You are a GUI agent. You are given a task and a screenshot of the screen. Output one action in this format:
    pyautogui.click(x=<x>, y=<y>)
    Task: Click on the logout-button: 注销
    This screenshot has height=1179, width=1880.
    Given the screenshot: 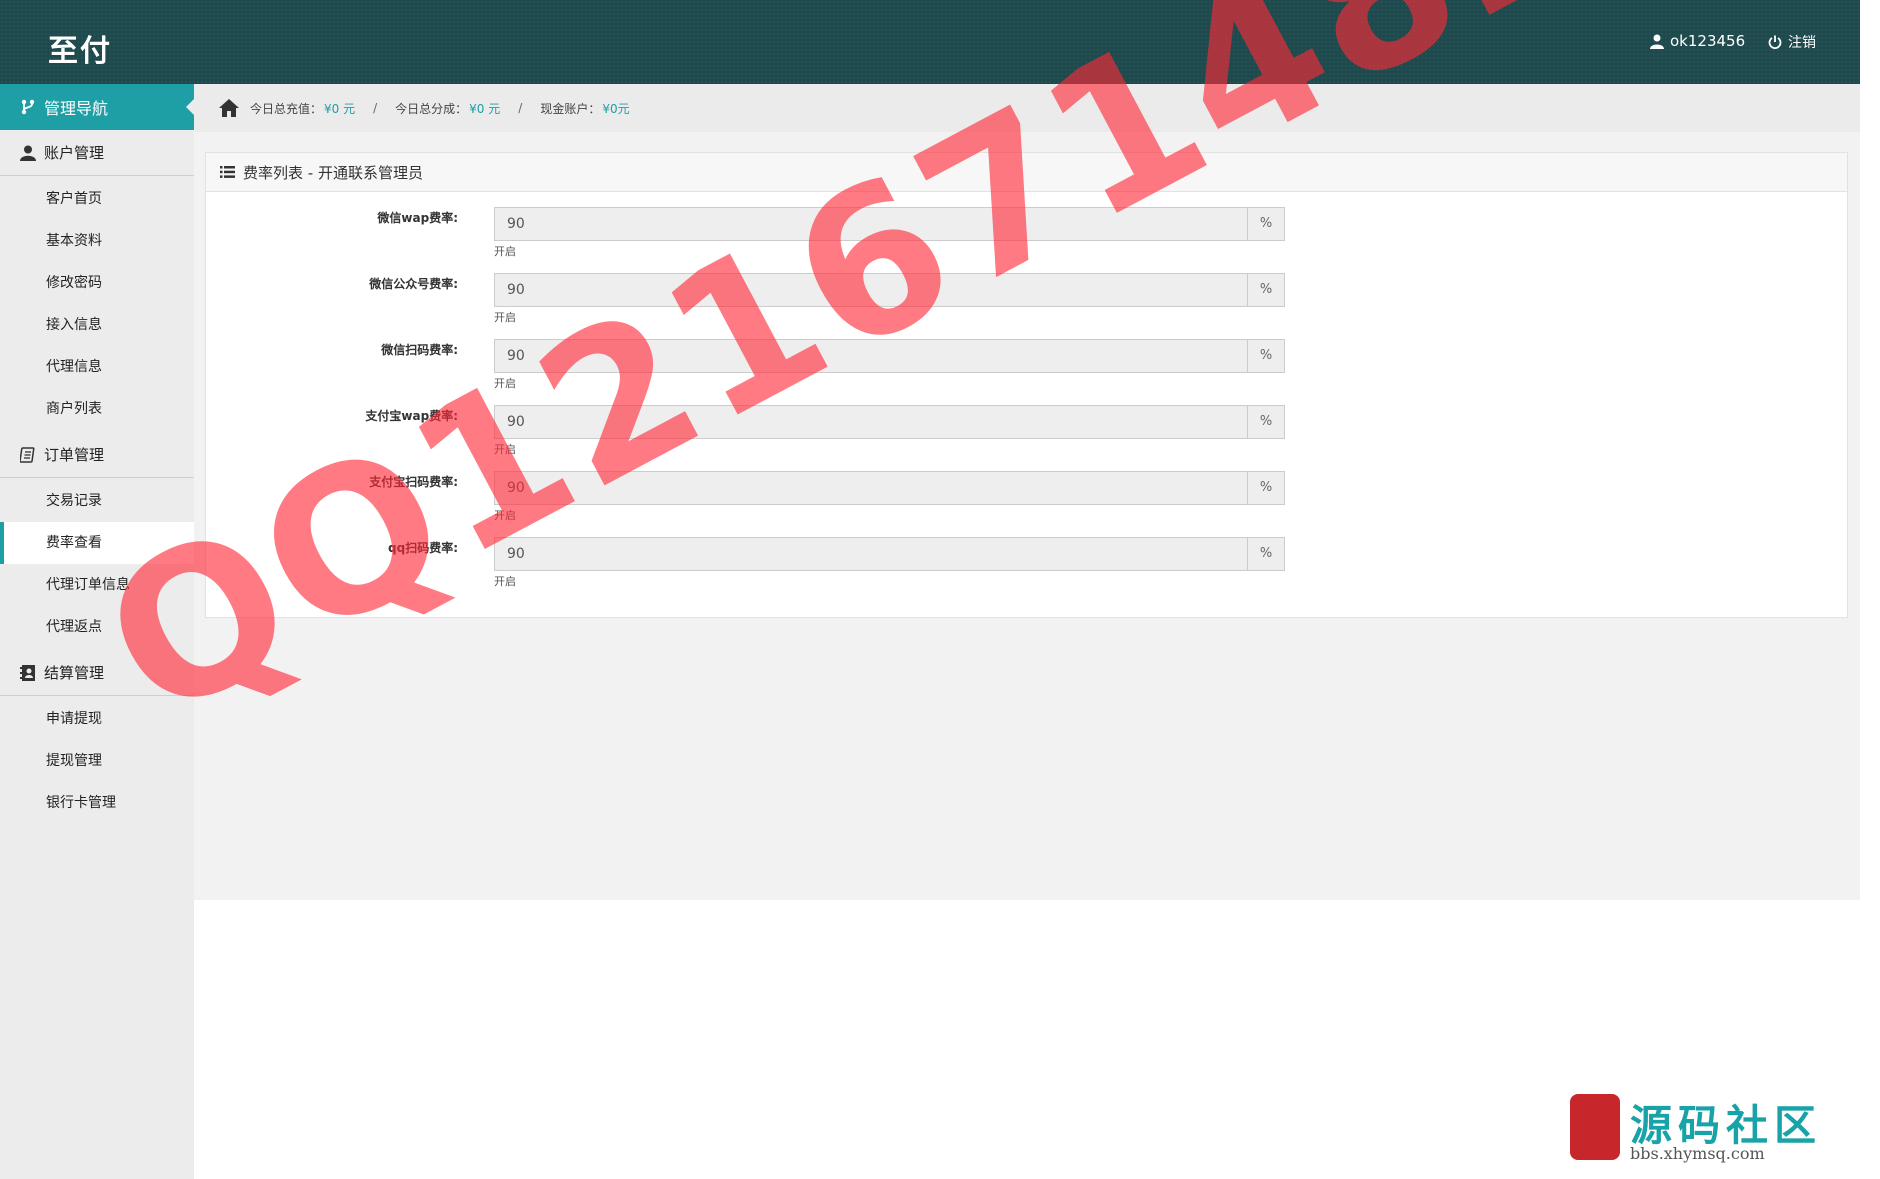 What is the action you would take?
    pyautogui.click(x=1792, y=42)
    